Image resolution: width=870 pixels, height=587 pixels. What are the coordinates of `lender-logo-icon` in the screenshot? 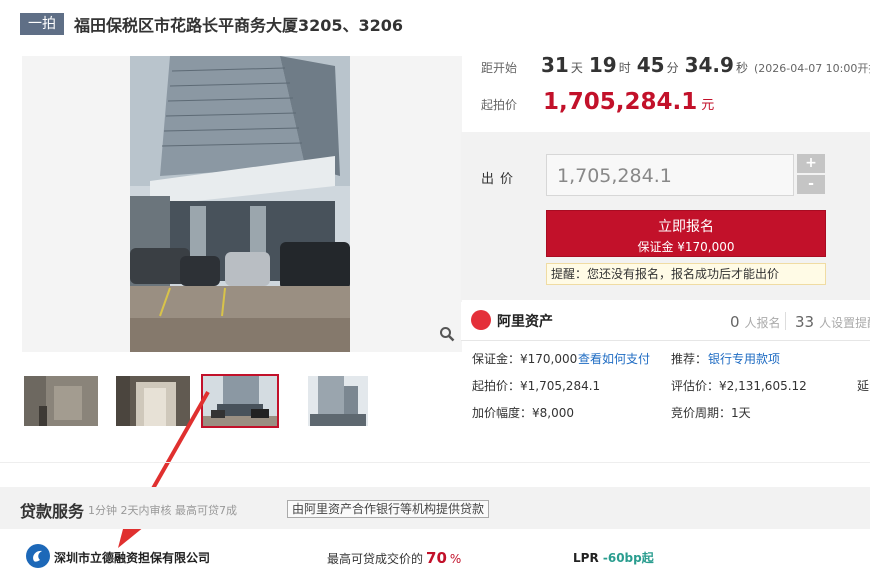 It's located at (38, 556).